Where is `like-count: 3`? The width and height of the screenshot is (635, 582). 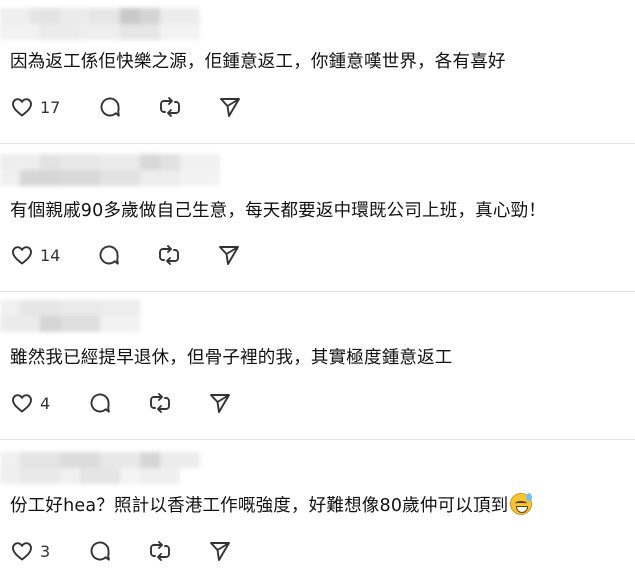
like-count: 3 is located at coordinates (45, 551).